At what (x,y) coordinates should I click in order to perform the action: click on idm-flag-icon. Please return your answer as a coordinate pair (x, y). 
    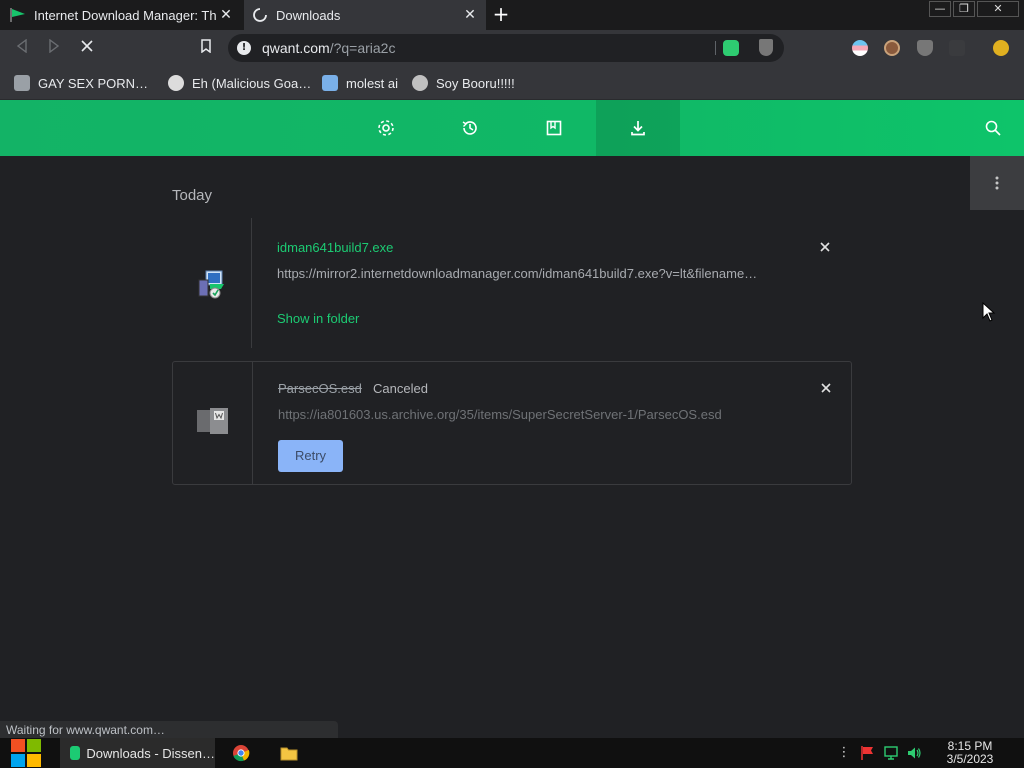
    Looking at the image, I should click on (17, 15).